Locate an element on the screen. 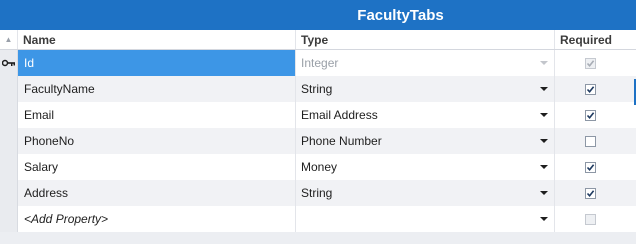 This screenshot has width=636, height=244. grid-header: ▲ Name Type Required is located at coordinates (318, 40).